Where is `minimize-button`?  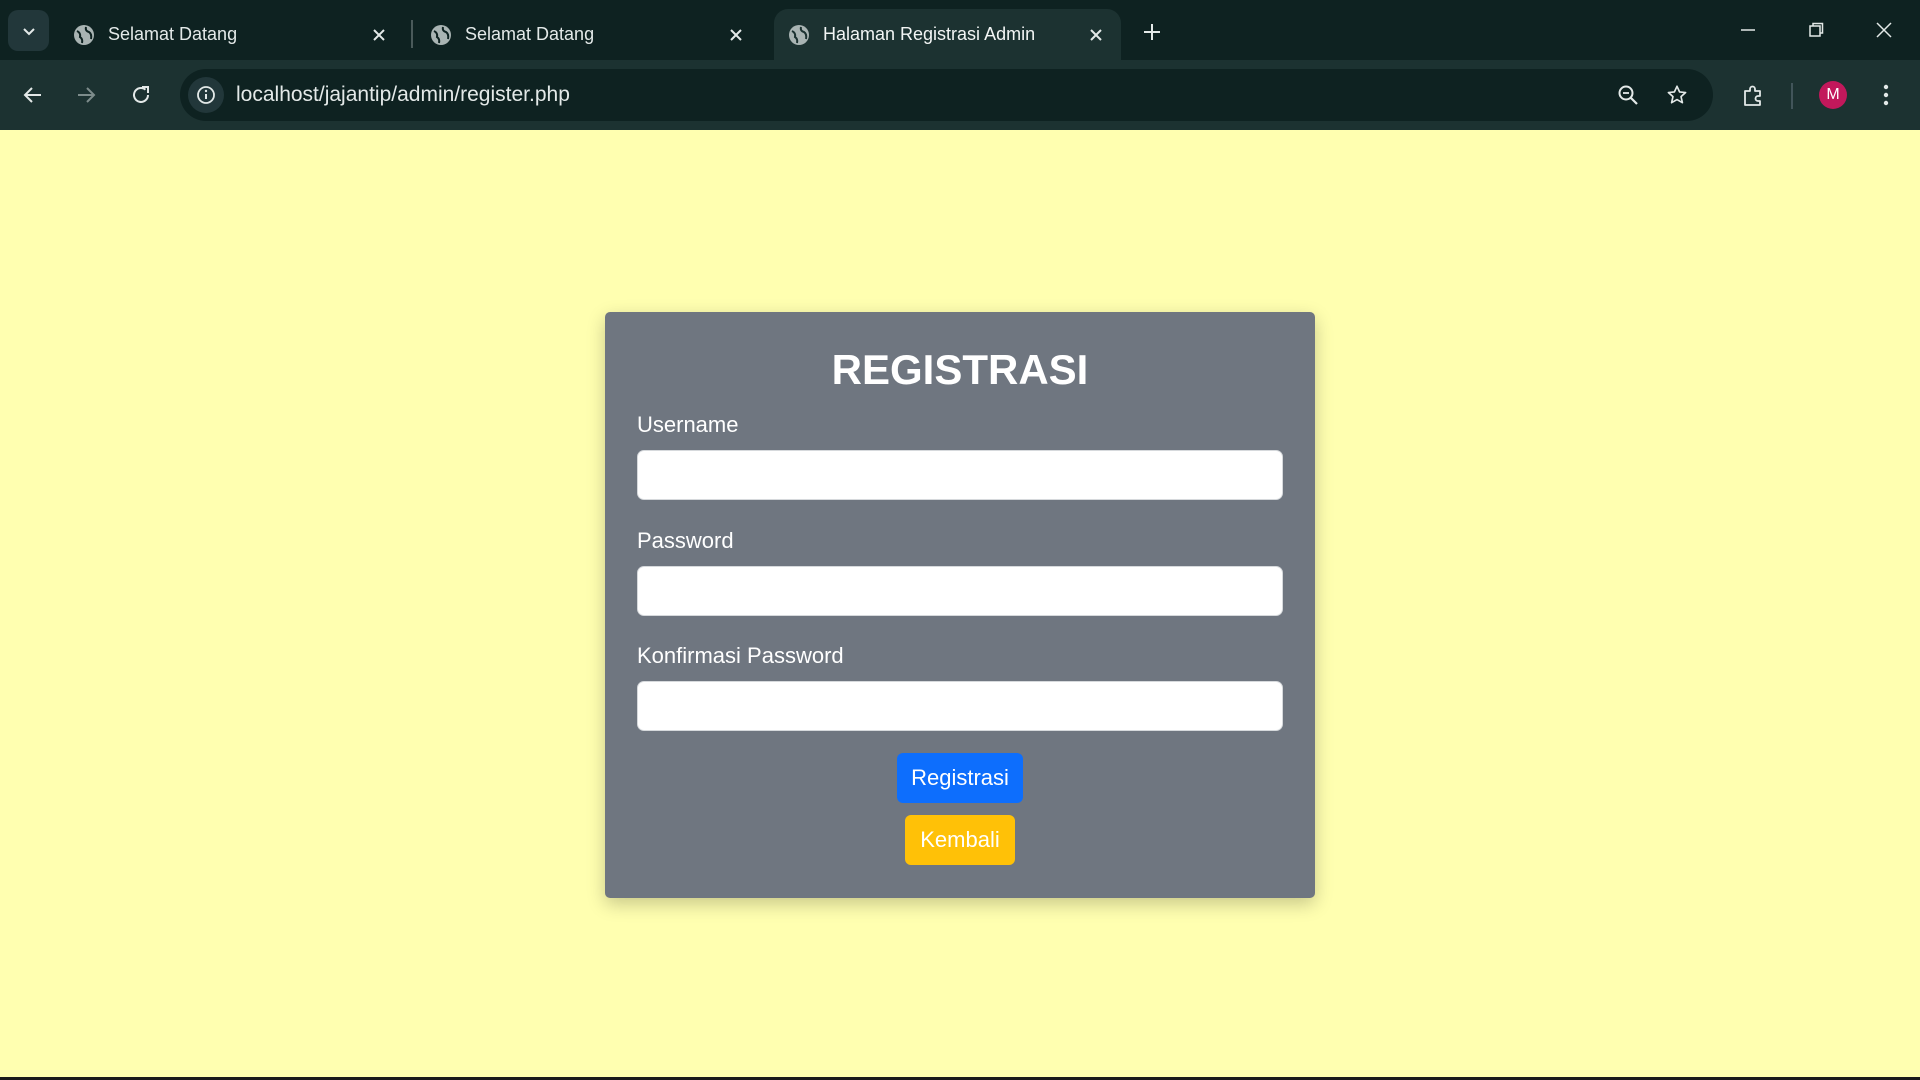
minimize-button is located at coordinates (1748, 30).